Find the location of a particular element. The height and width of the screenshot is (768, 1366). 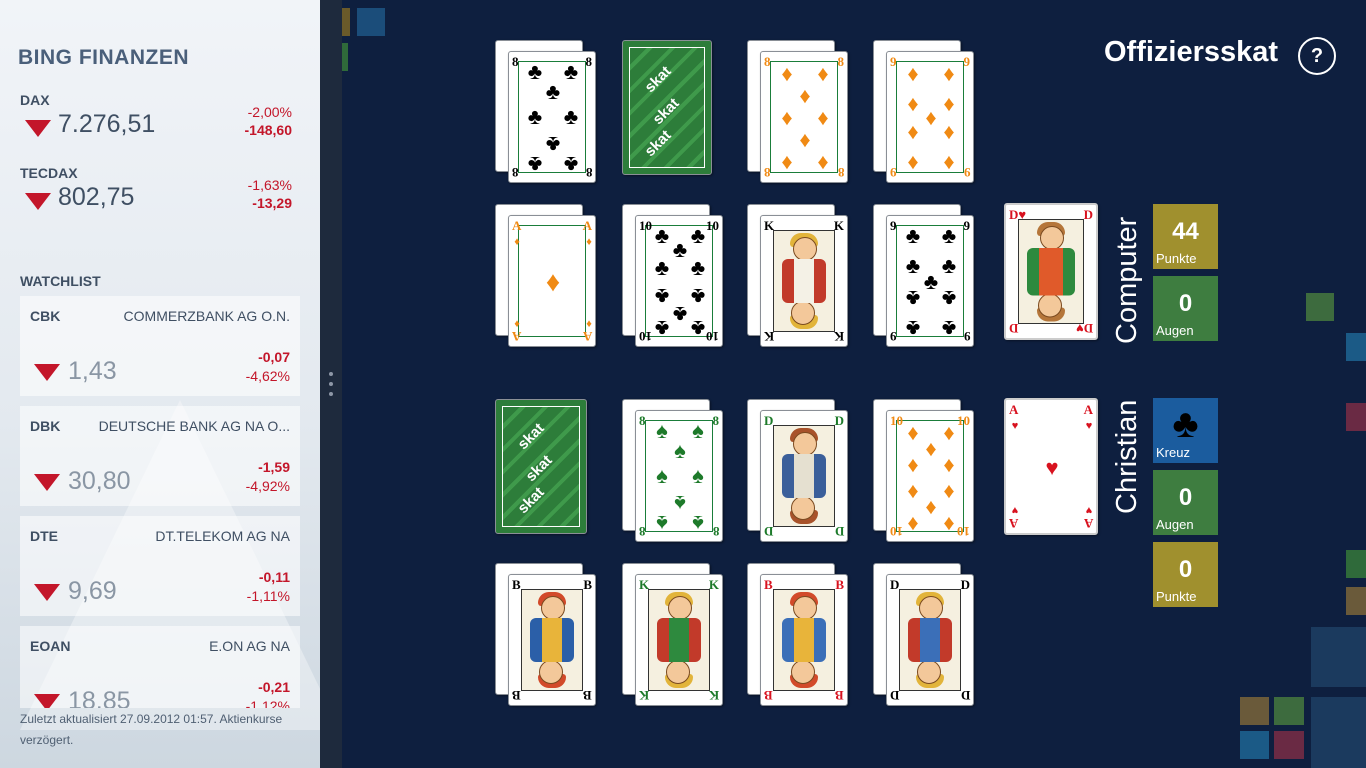

card-clubs-8: 8 8 8 8 ♣ ♣ ♣ ♣ ♣ ♣ ♣ ♣ is located at coordinates (552, 117).